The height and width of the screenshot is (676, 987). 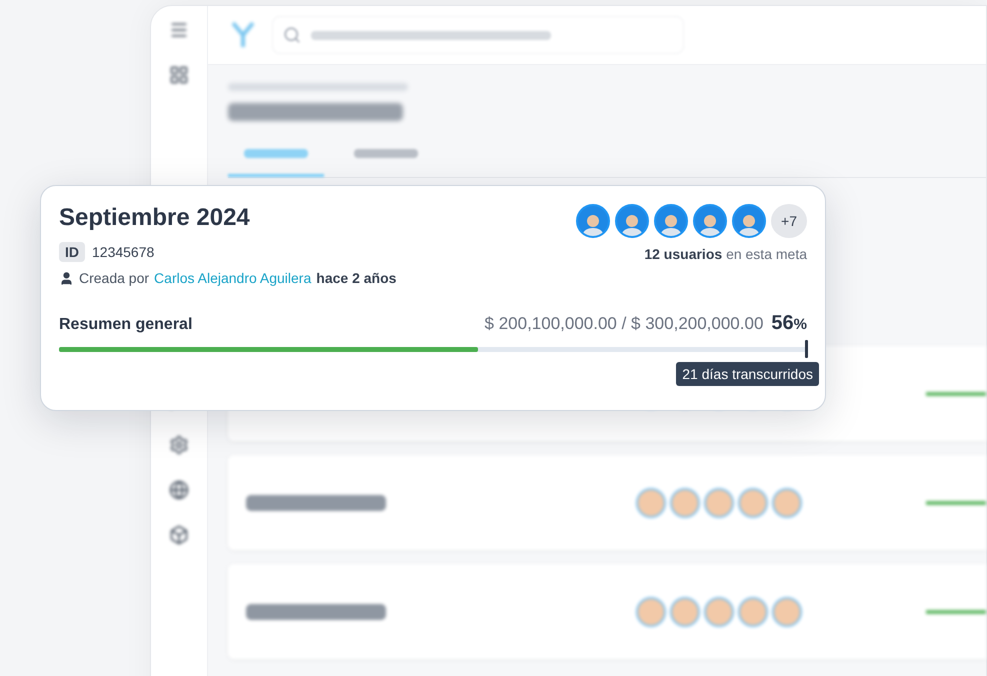 I want to click on logo-icon, so click(x=243, y=35).